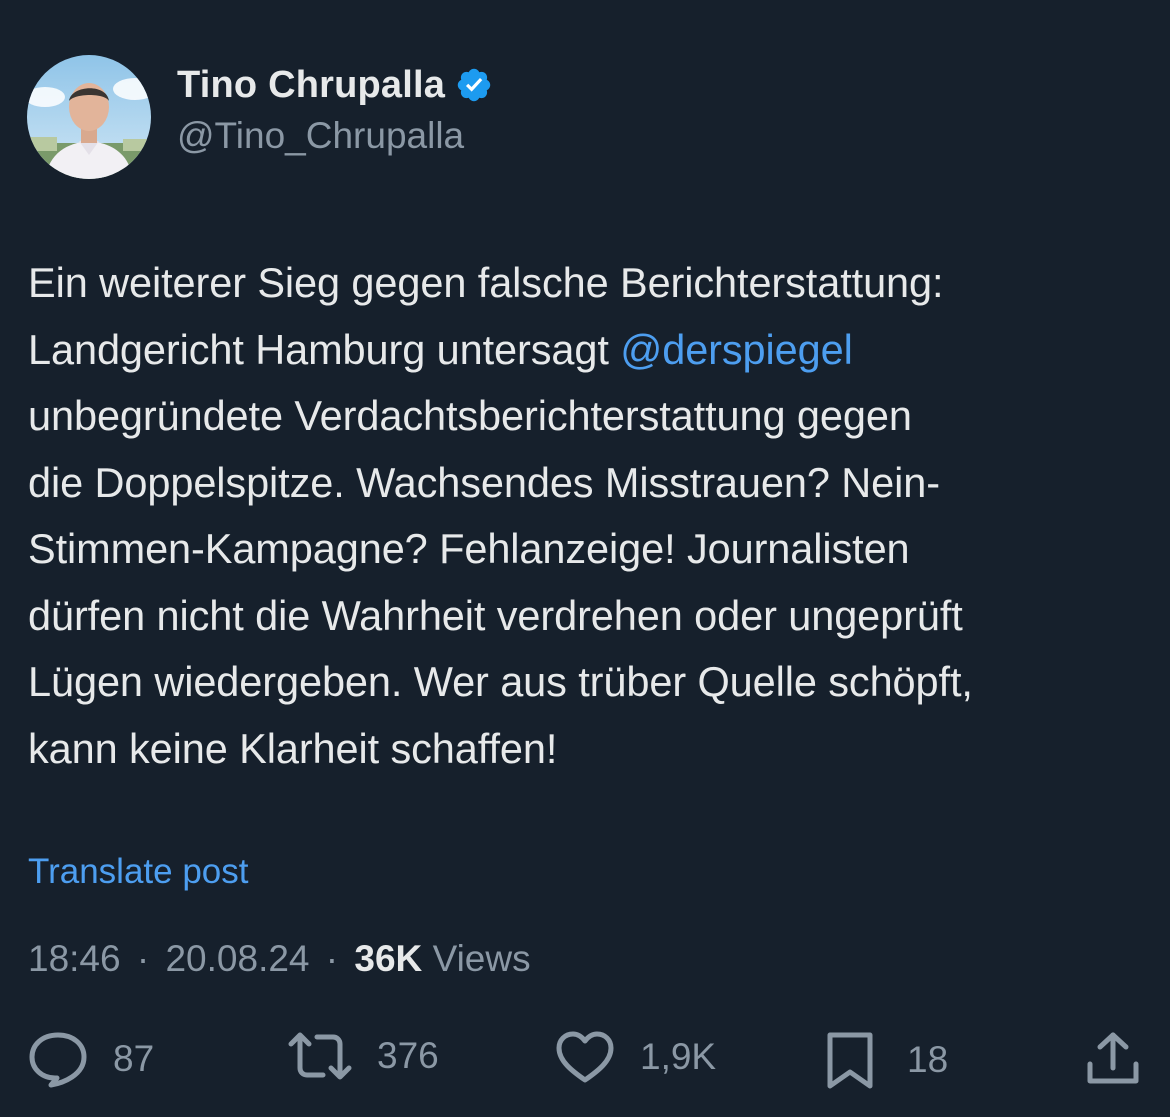  I want to click on bookmark-icon, so click(850, 1060).